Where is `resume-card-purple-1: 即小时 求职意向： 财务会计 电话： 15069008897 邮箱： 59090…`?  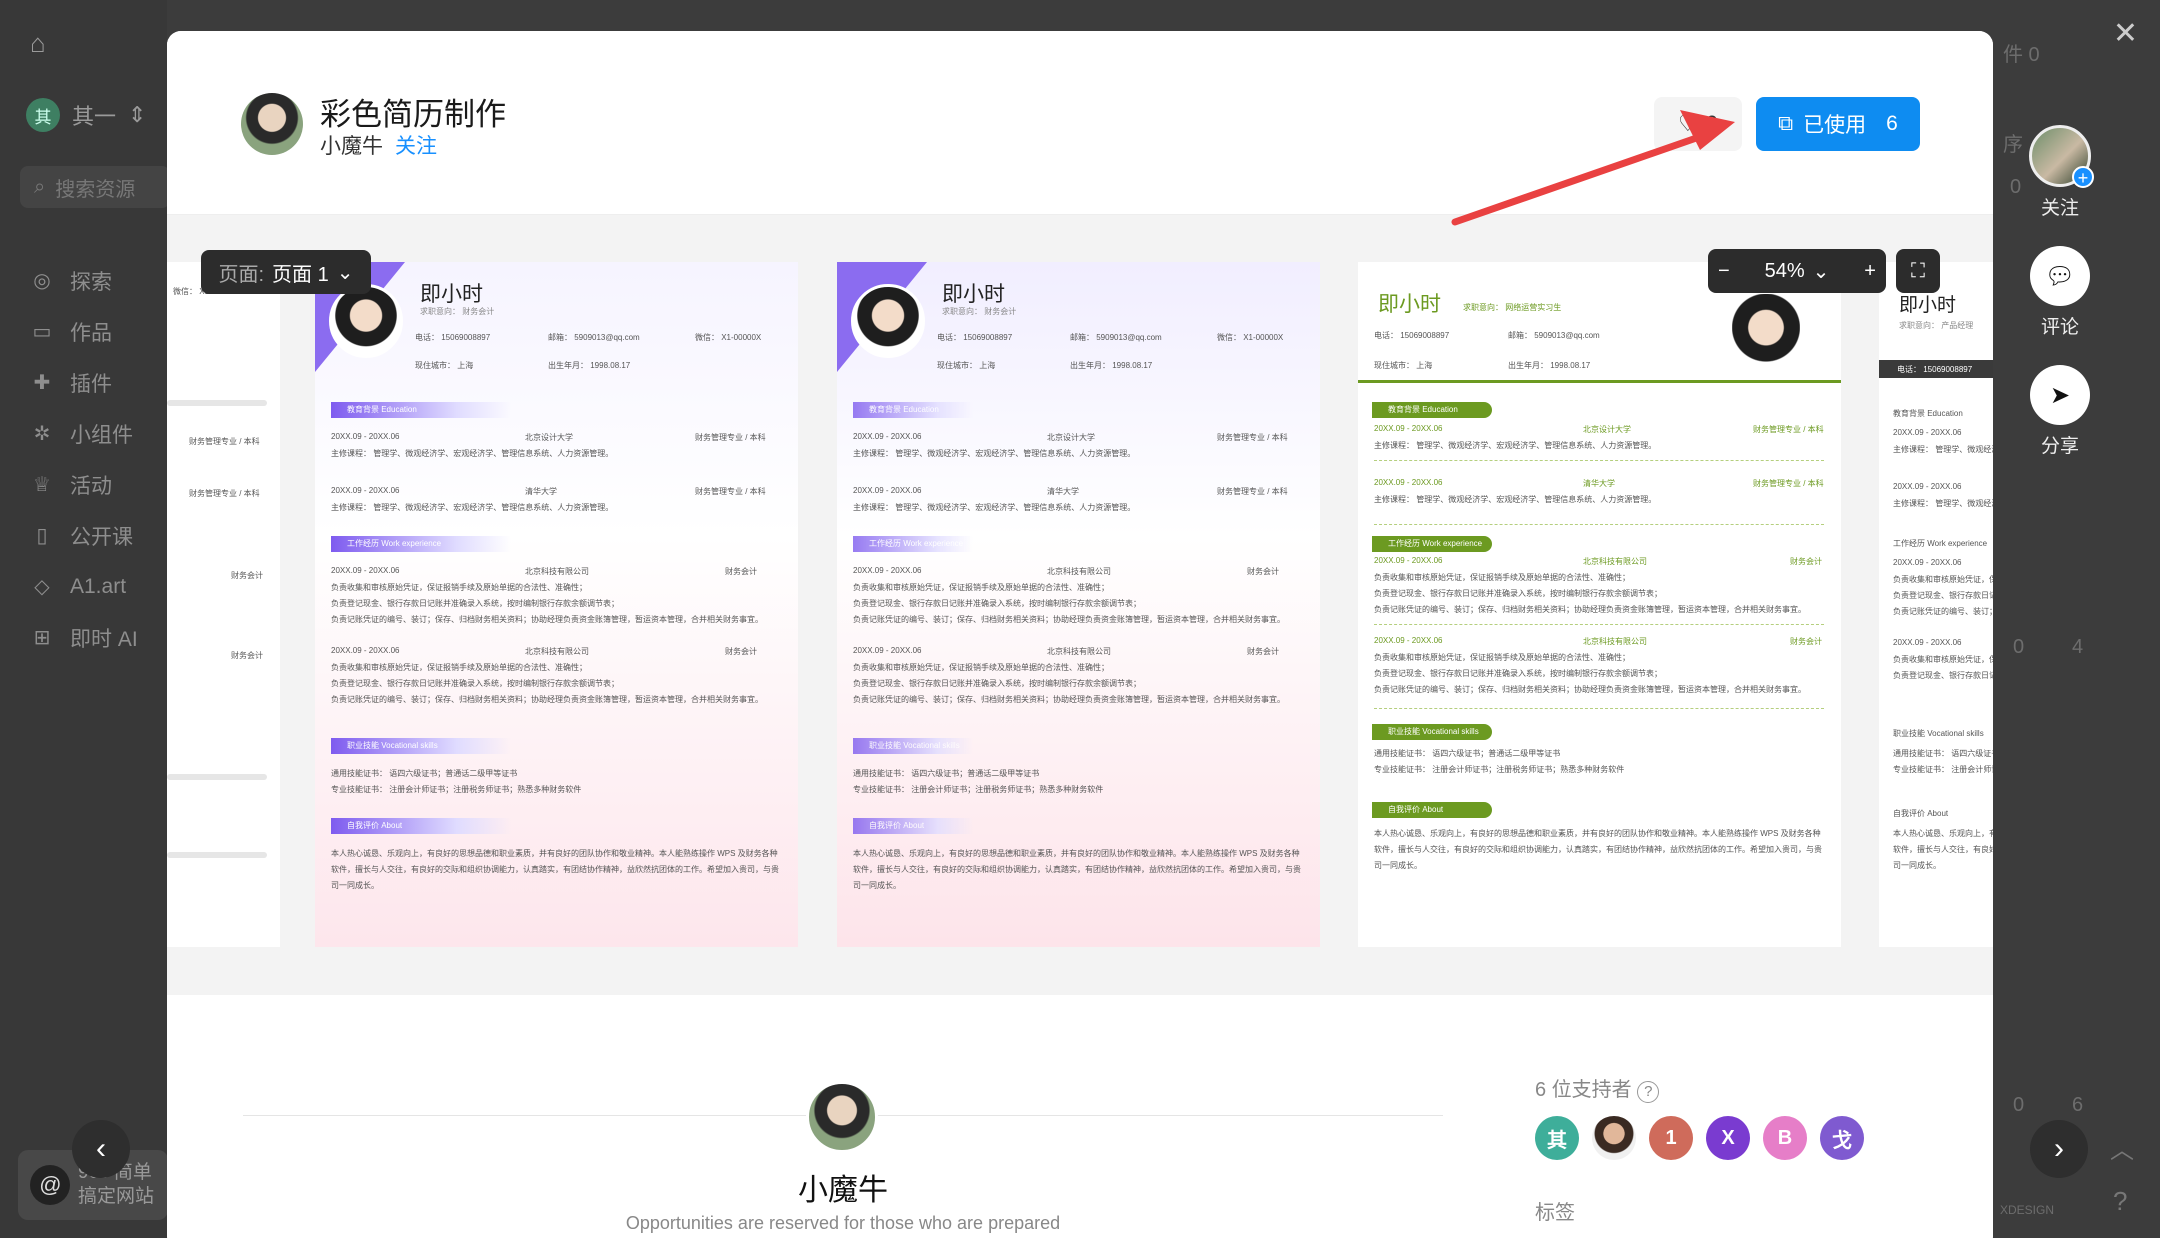 resume-card-purple-1: 即小时 求职意向： 财务会计 电话： 15069008897 邮箱： 59090… is located at coordinates (556, 604).